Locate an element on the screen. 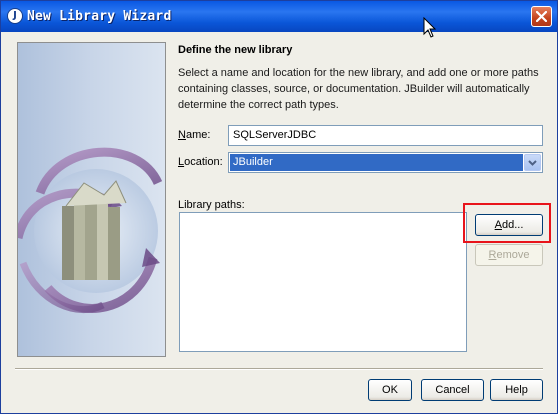  chevron-down-icon is located at coordinates (532, 163).